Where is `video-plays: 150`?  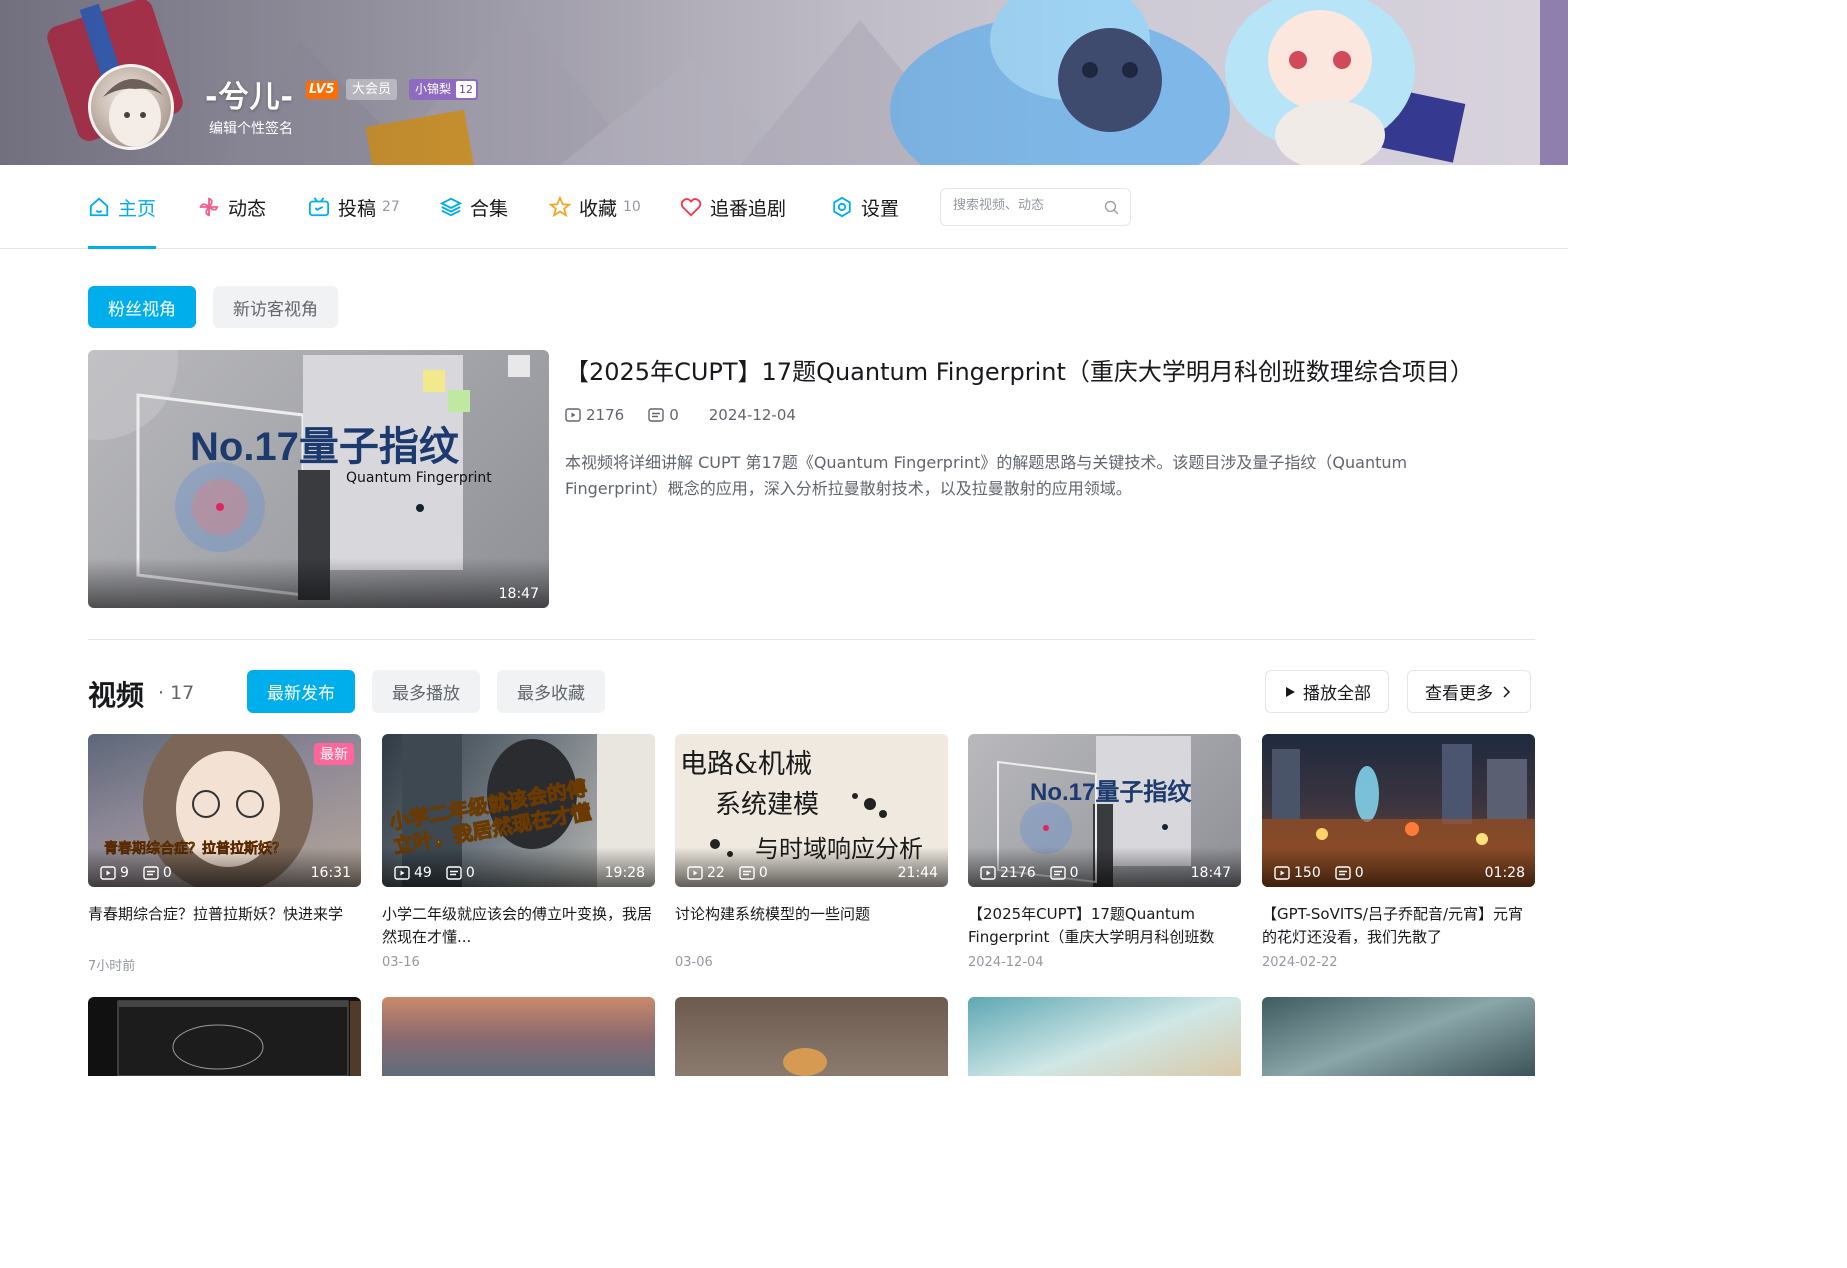
video-plays: 150 is located at coordinates (1307, 873).